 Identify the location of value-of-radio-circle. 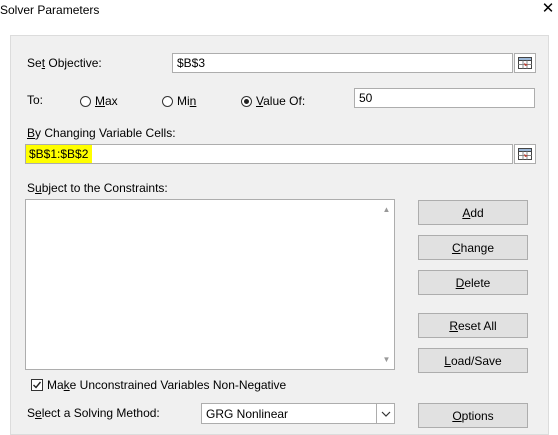
(246, 101).